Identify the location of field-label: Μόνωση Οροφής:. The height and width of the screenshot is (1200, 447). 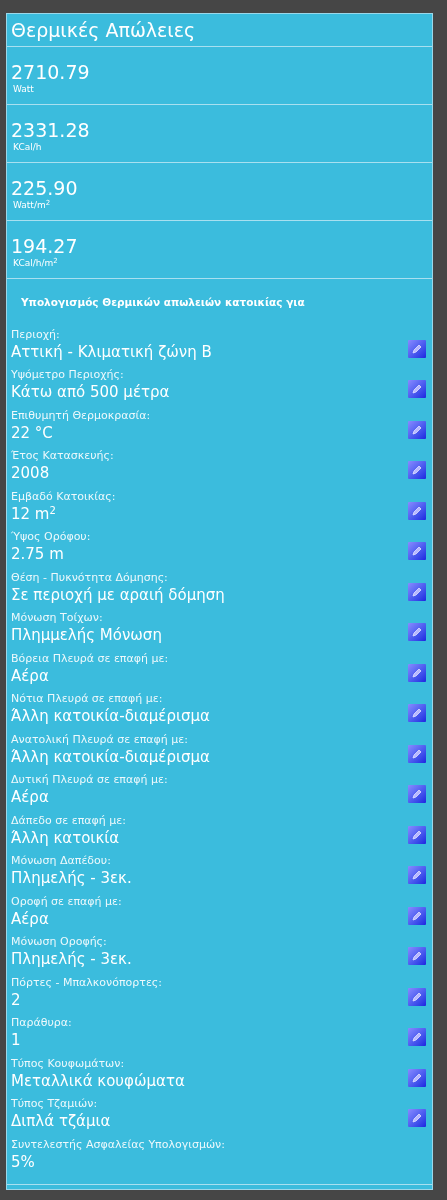
(59, 942).